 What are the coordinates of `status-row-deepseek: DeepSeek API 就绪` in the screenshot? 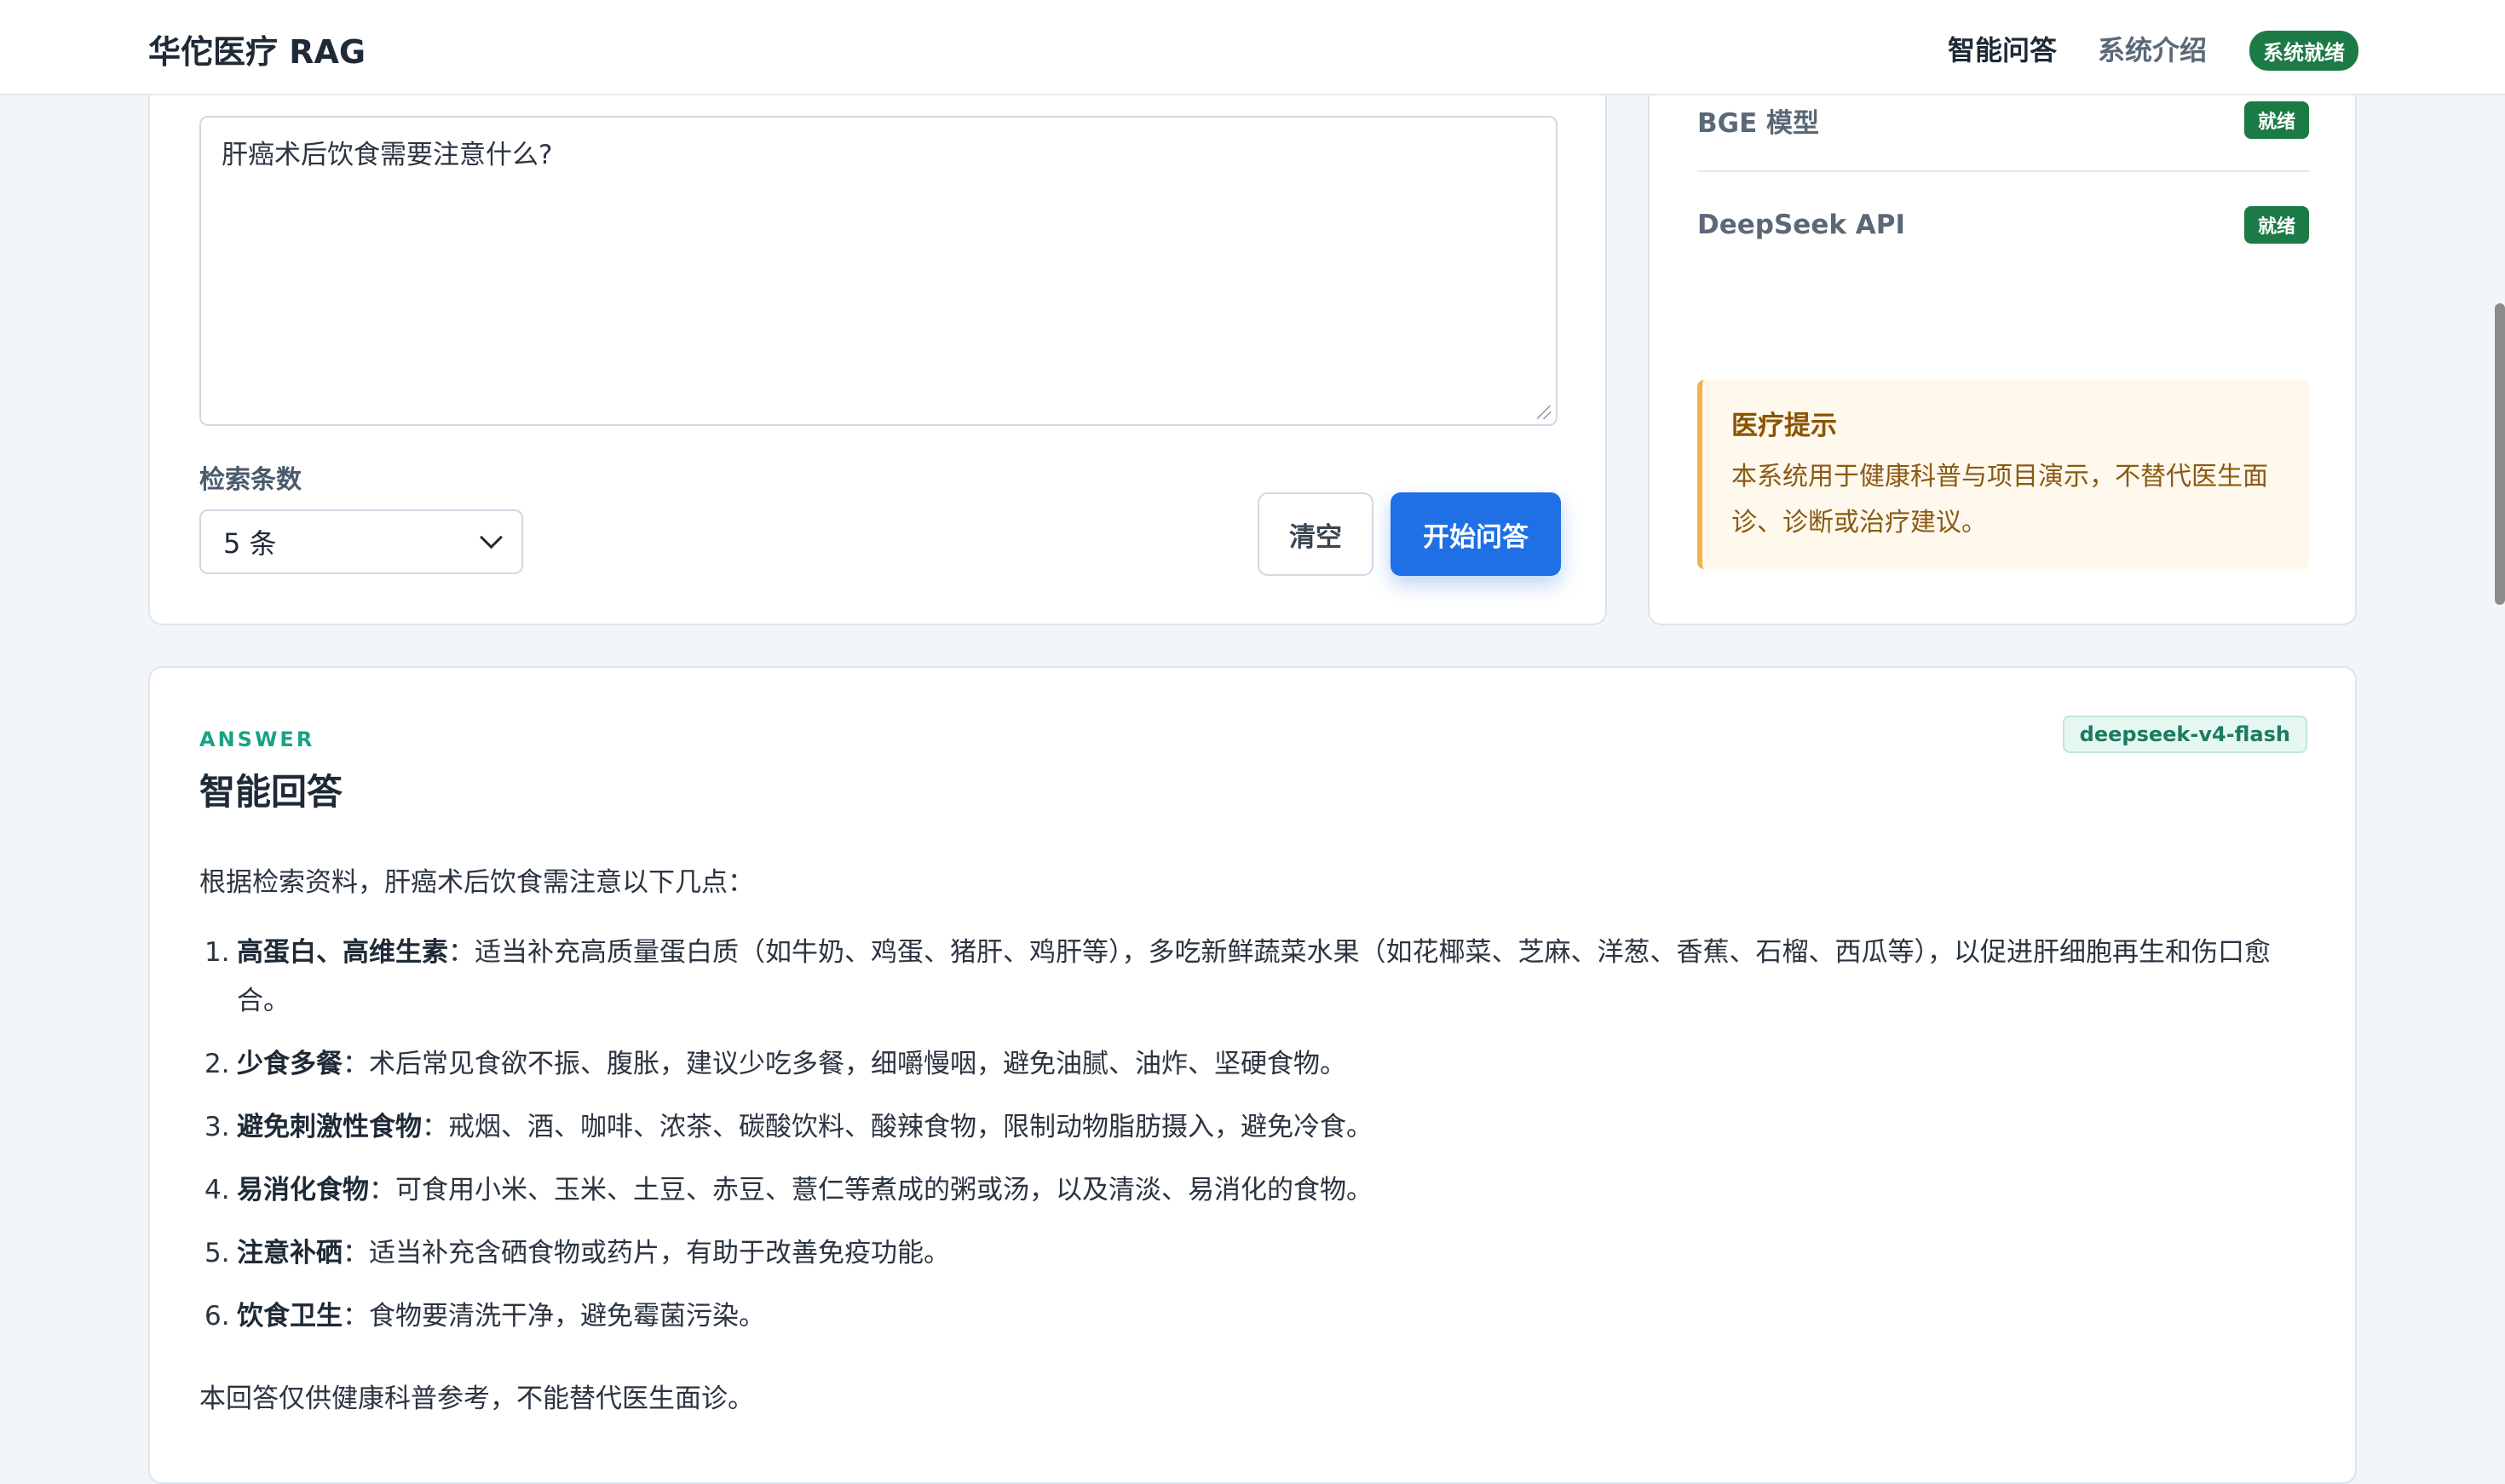 It's located at (2003, 225).